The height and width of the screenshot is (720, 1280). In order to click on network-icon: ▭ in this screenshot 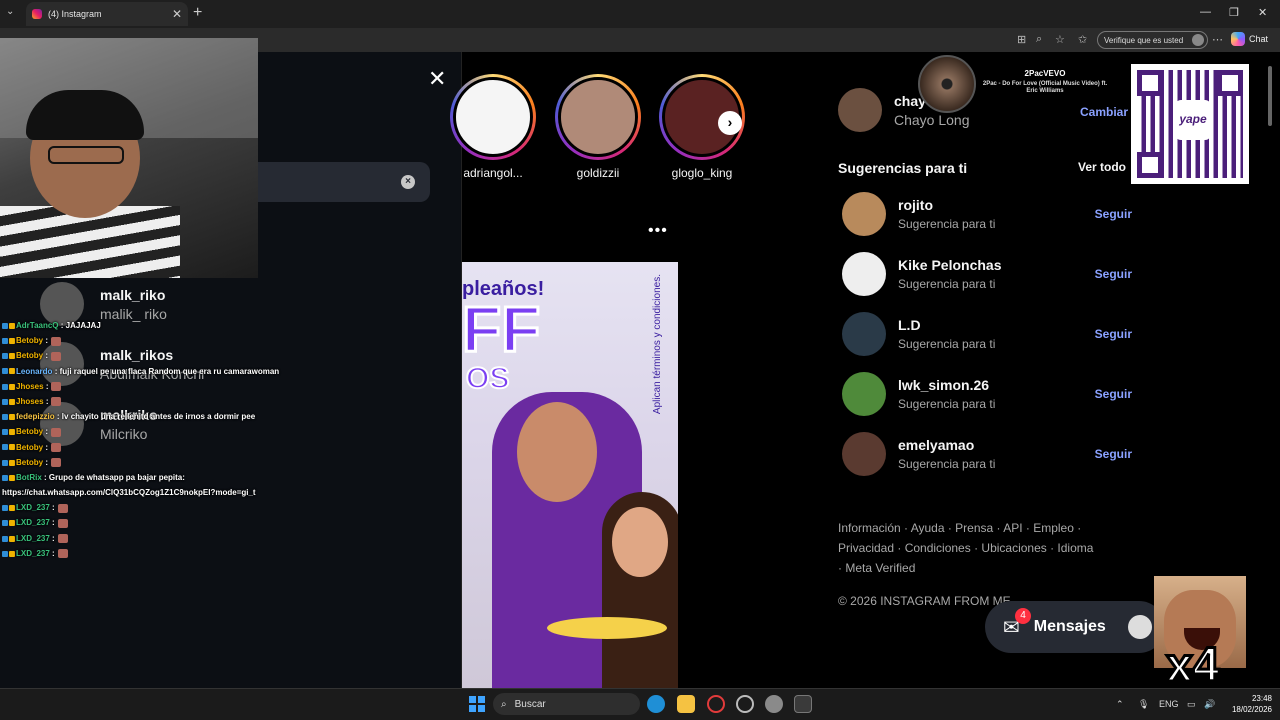, I will do `click(1191, 704)`.